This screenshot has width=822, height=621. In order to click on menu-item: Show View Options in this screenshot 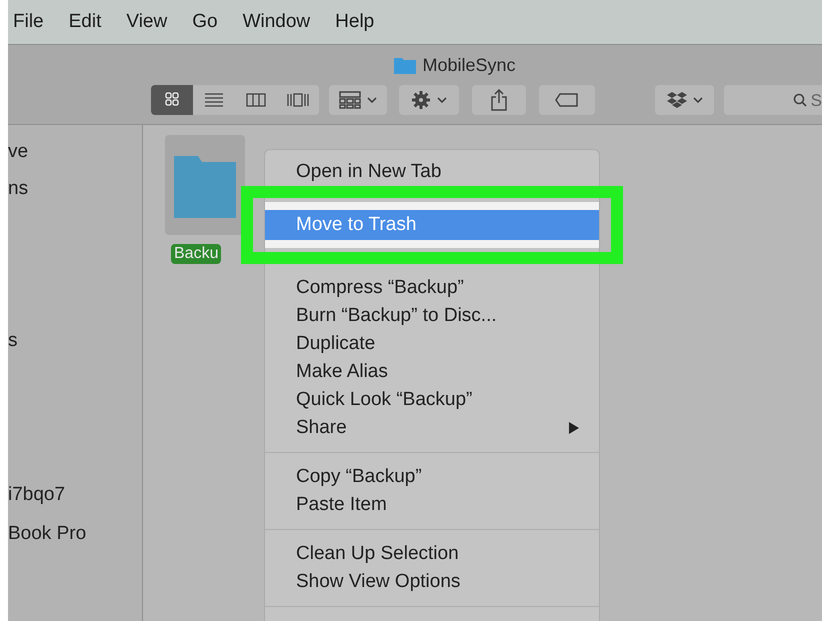, I will do `click(432, 582)`.